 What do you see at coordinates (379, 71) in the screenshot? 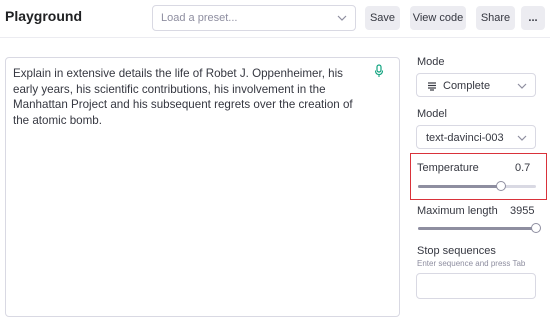
I see `microphone-icon` at bounding box center [379, 71].